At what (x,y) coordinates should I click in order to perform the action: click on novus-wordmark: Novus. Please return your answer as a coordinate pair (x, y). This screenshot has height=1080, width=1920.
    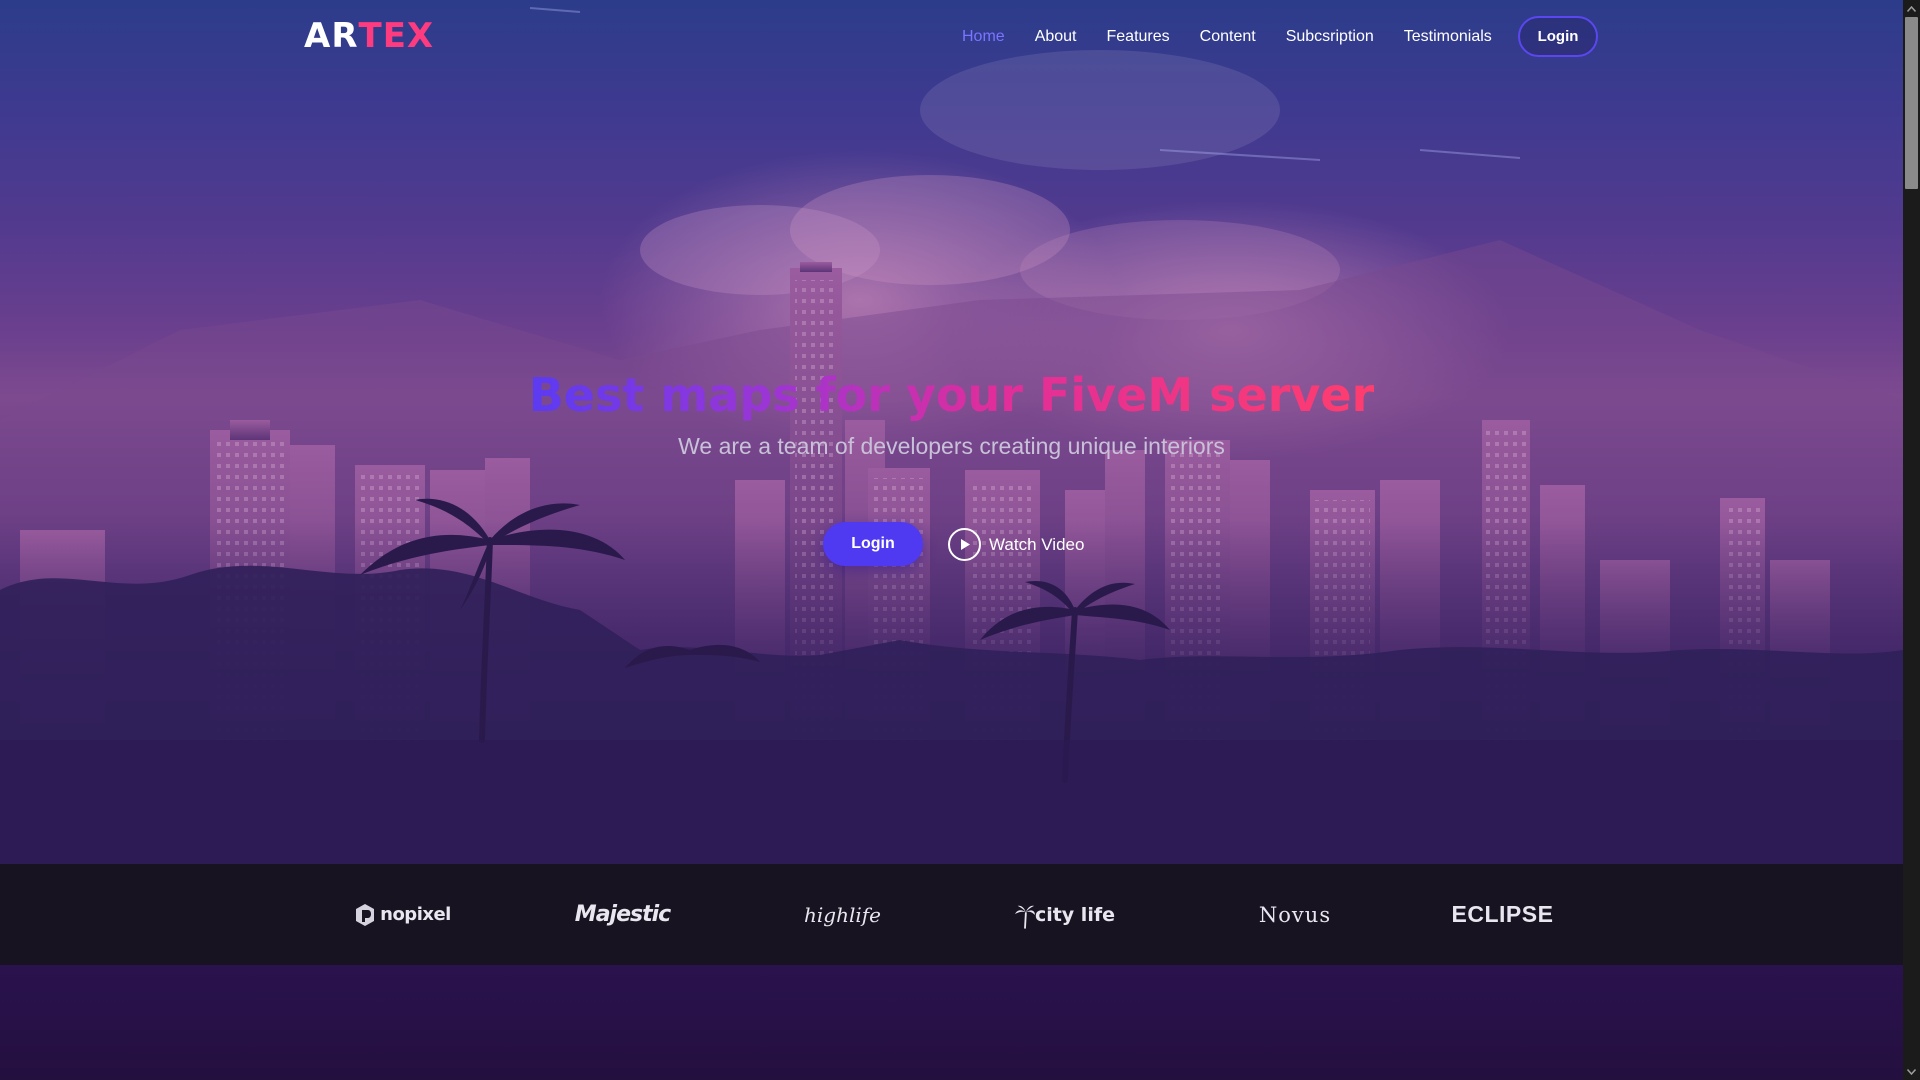
    Looking at the image, I should click on (1295, 914).